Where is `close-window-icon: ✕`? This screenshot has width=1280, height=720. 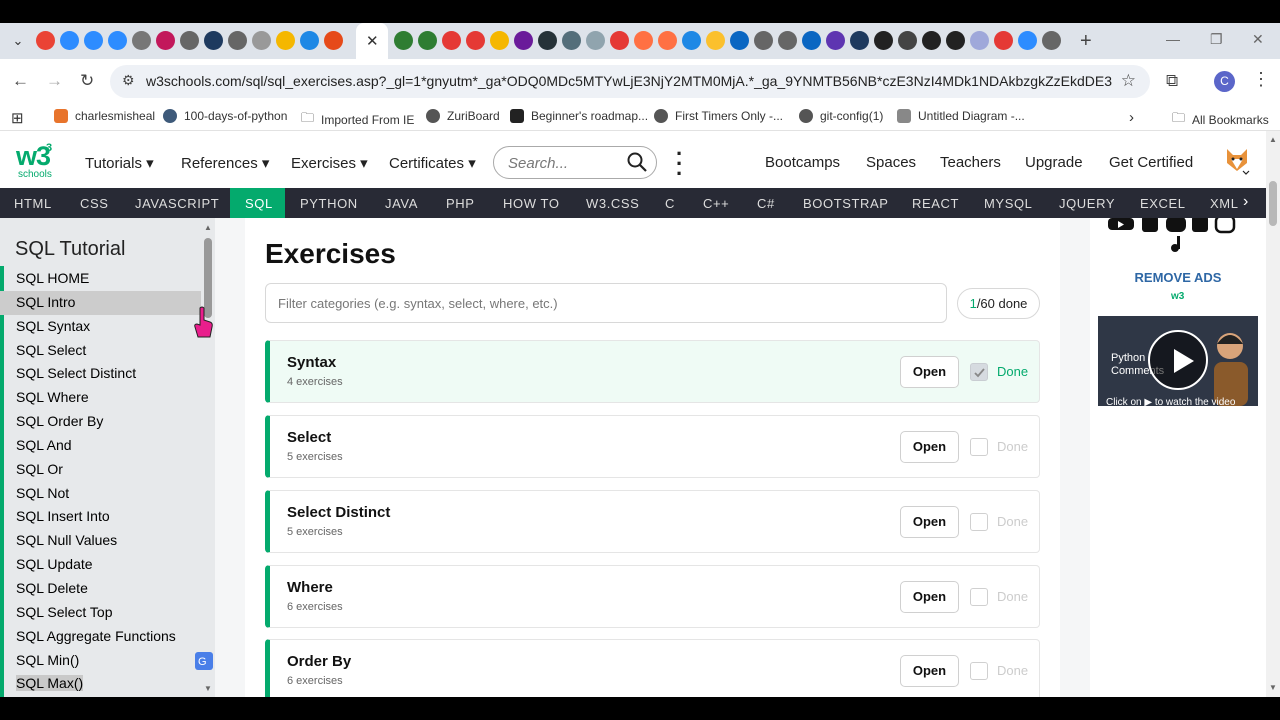
close-window-icon: ✕ is located at coordinates (1258, 39).